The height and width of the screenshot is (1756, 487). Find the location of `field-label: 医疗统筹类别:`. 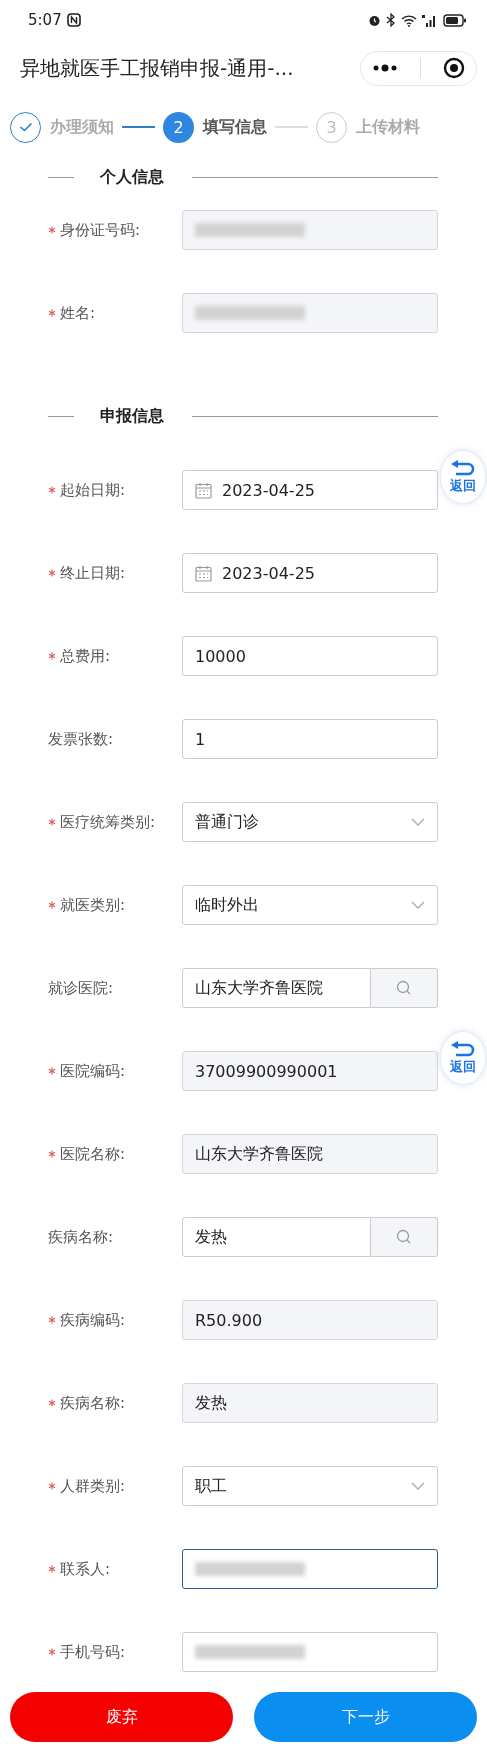

field-label: 医疗统筹类别: is located at coordinates (108, 822).